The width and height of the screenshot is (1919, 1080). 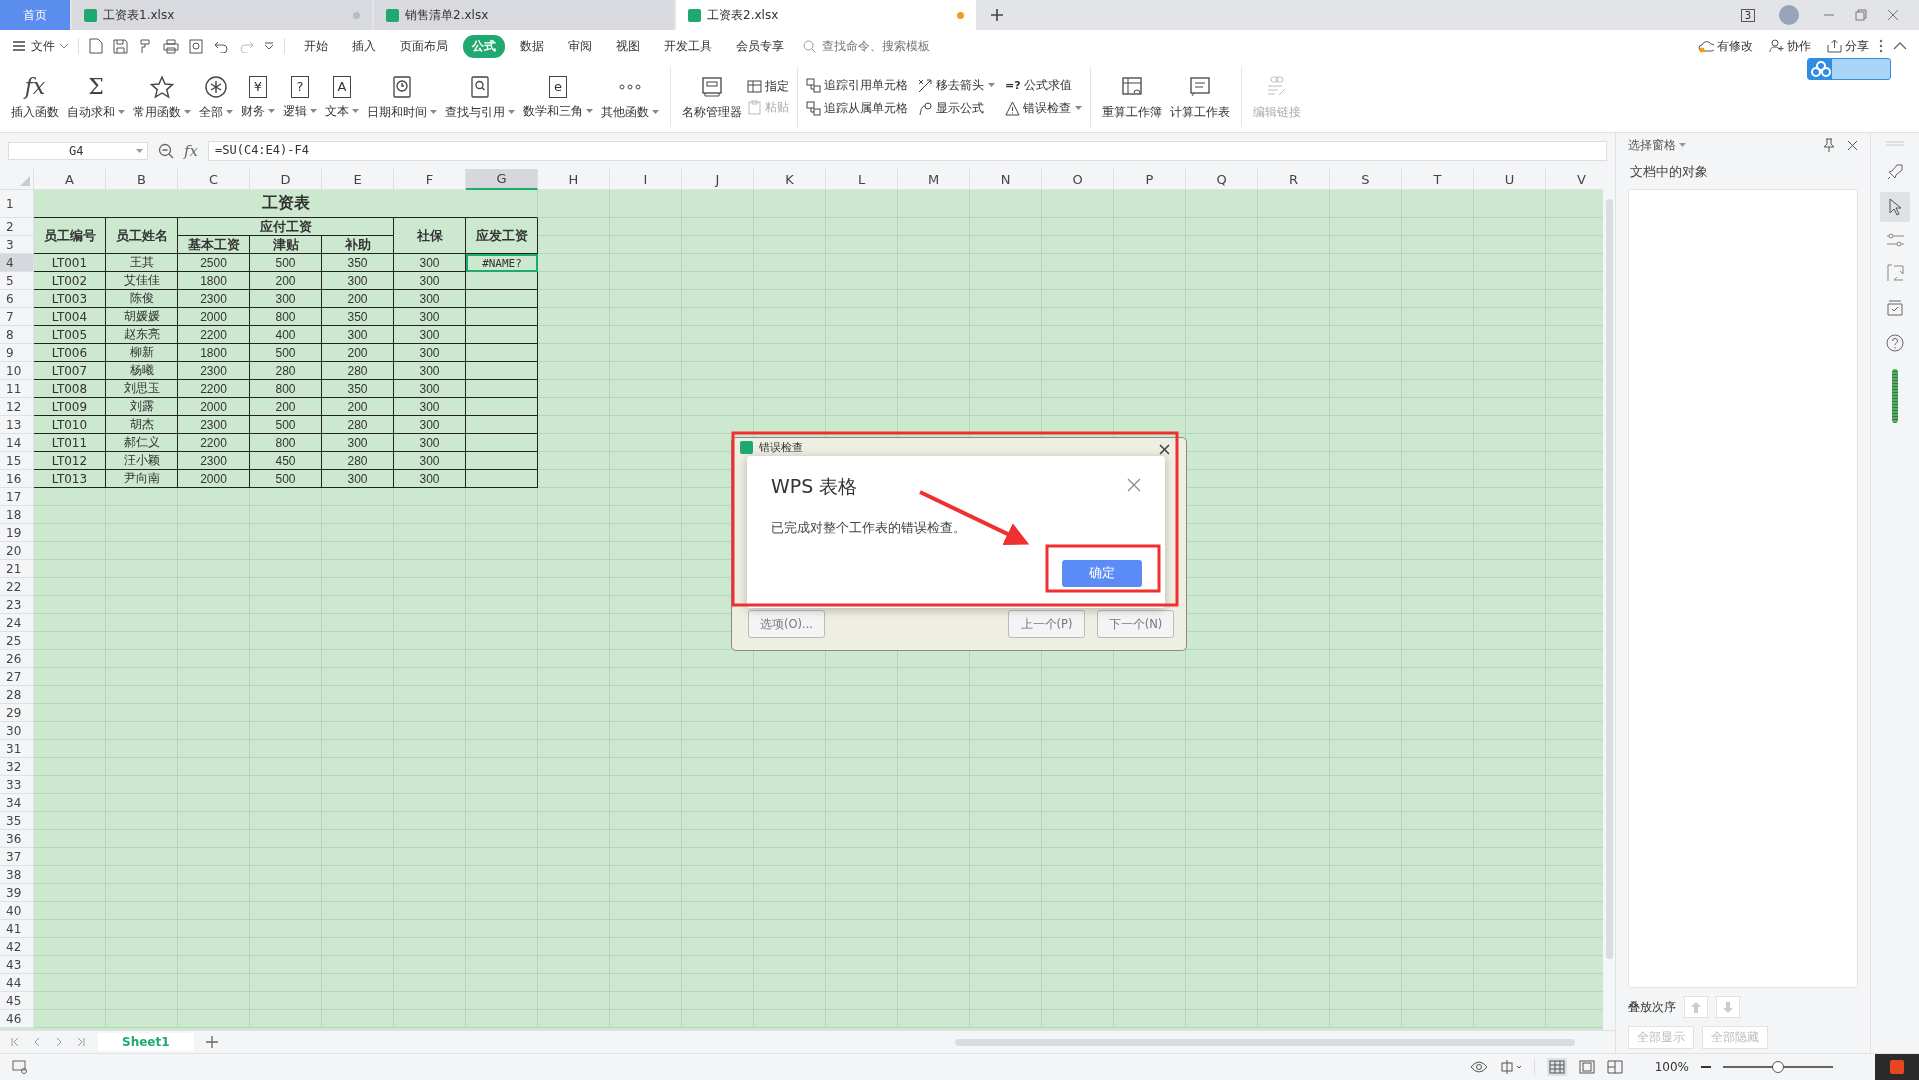 What do you see at coordinates (1848, 46) in the screenshot?
I see `share-button: 分享` at bounding box center [1848, 46].